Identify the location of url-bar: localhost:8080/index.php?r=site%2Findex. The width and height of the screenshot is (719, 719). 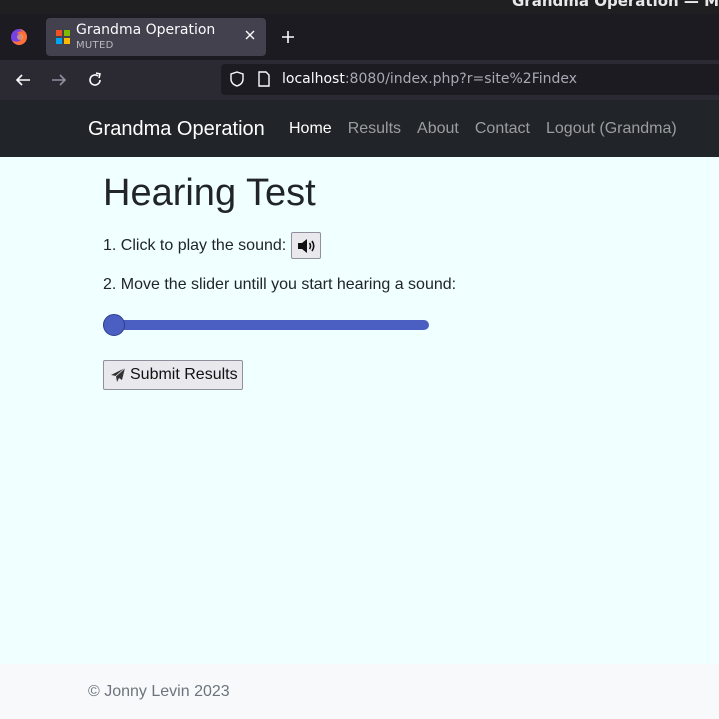
(470, 79).